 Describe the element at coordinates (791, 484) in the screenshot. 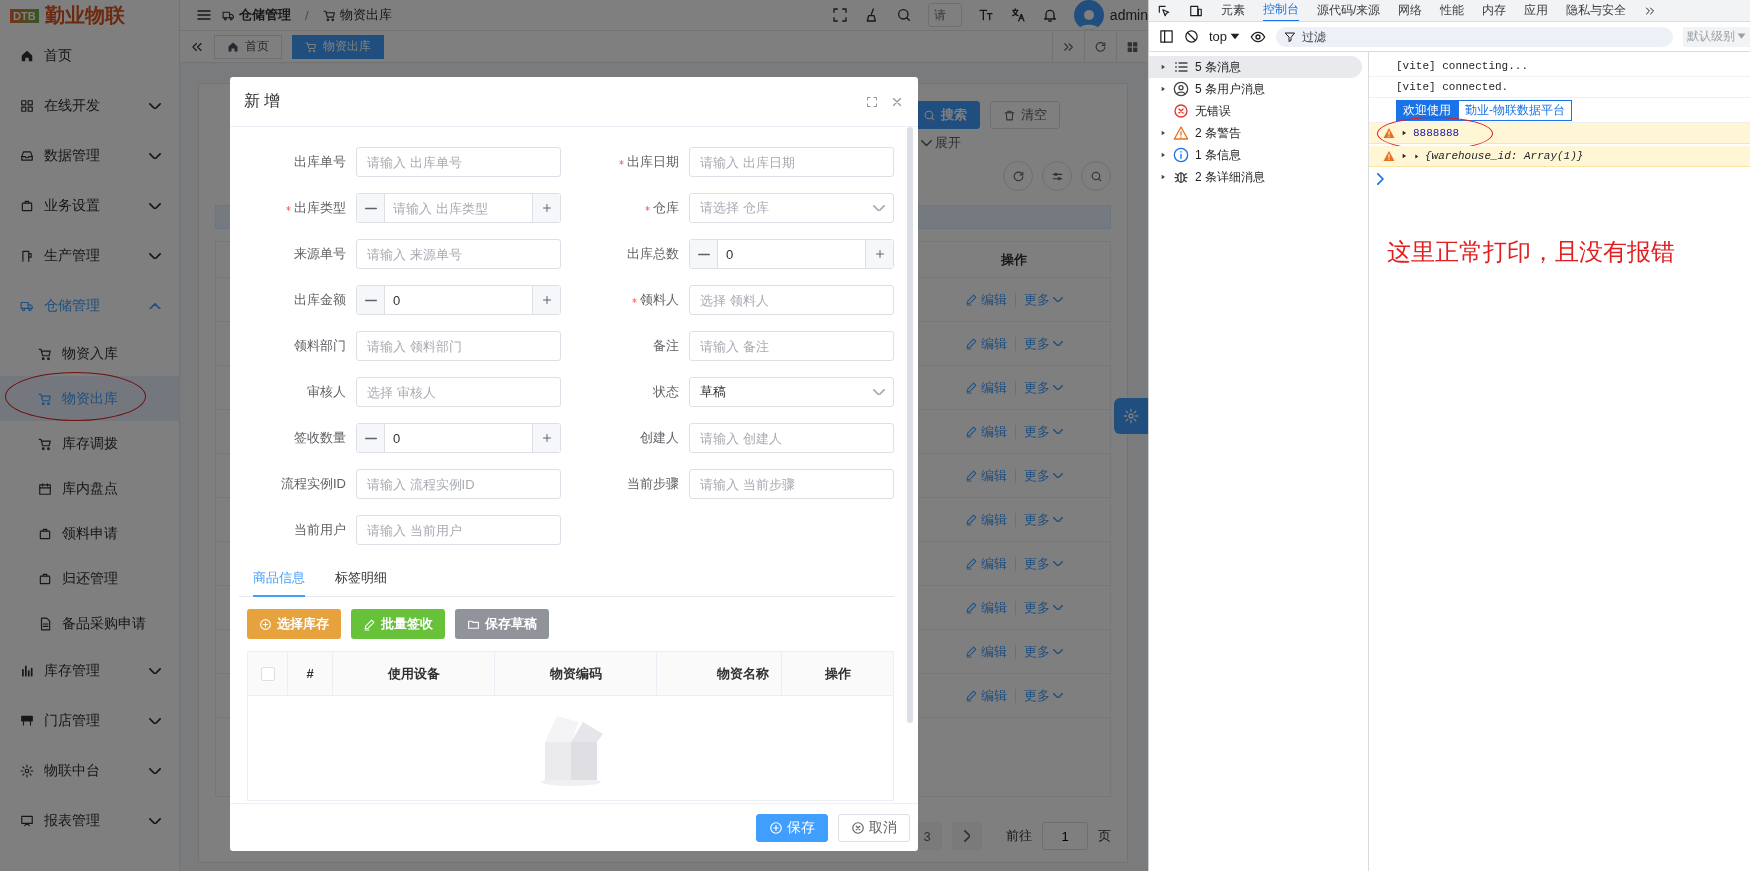

I see `text-field: 请输入 当前步骤` at that location.